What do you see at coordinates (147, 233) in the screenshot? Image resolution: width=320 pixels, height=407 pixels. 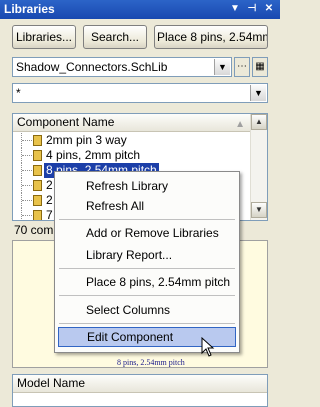 I see `menu-item-add-remove-libraries: Add or Remove Libraries` at bounding box center [147, 233].